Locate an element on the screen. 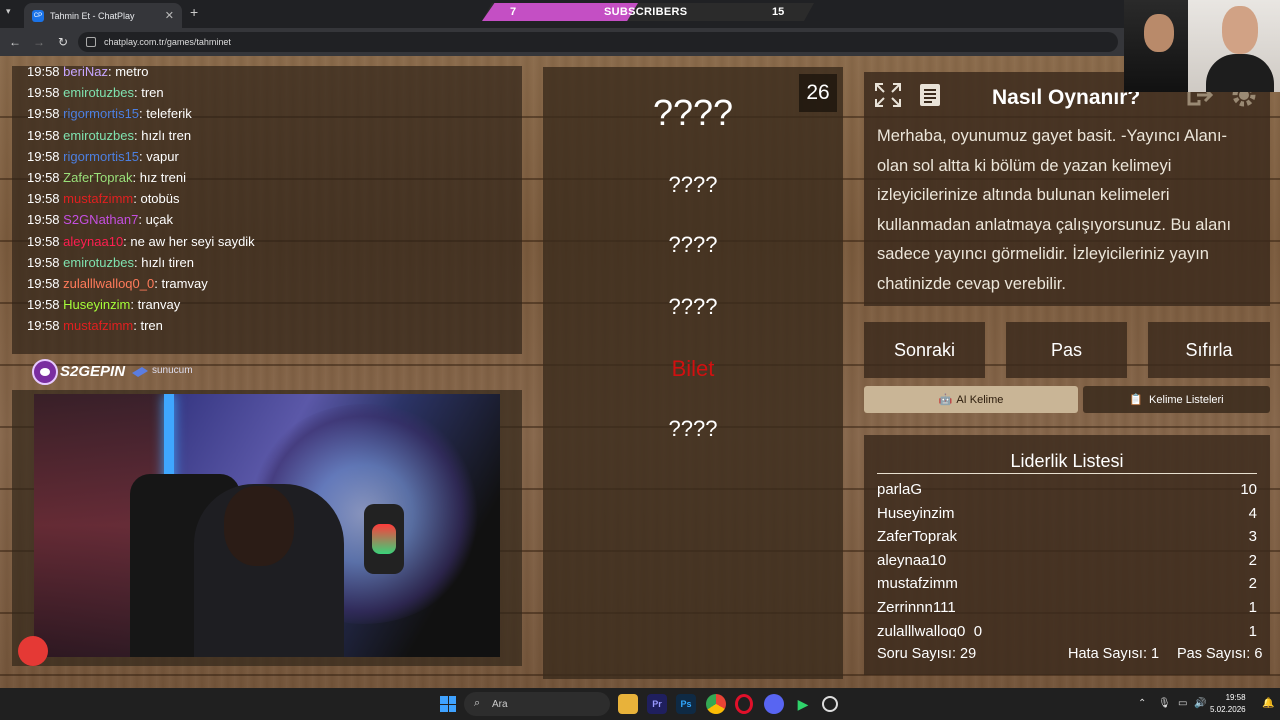  chat-text: vapur is located at coordinates (162, 156).